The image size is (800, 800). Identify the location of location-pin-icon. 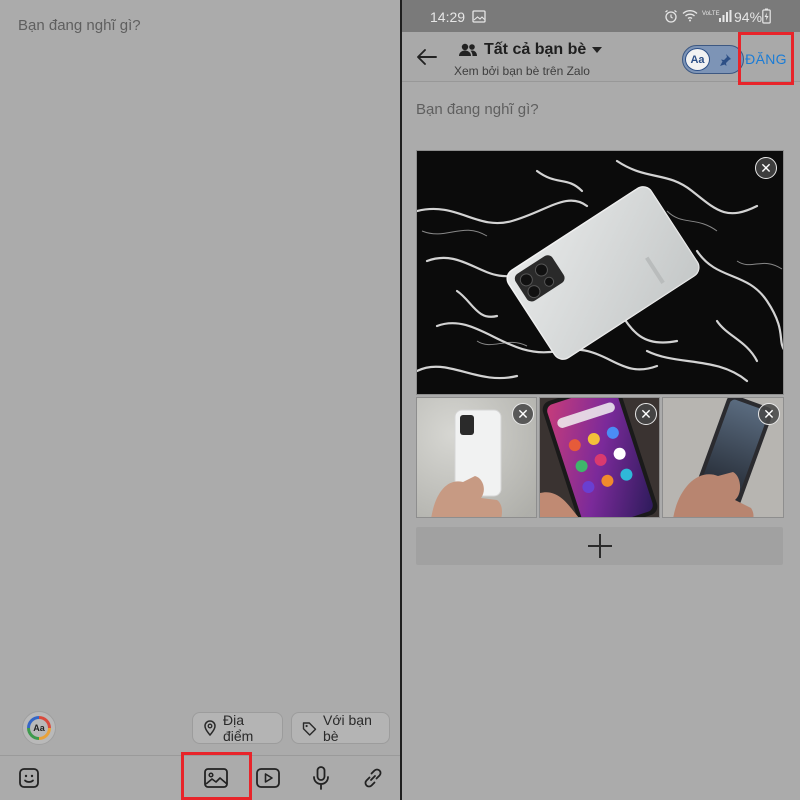
(210, 728).